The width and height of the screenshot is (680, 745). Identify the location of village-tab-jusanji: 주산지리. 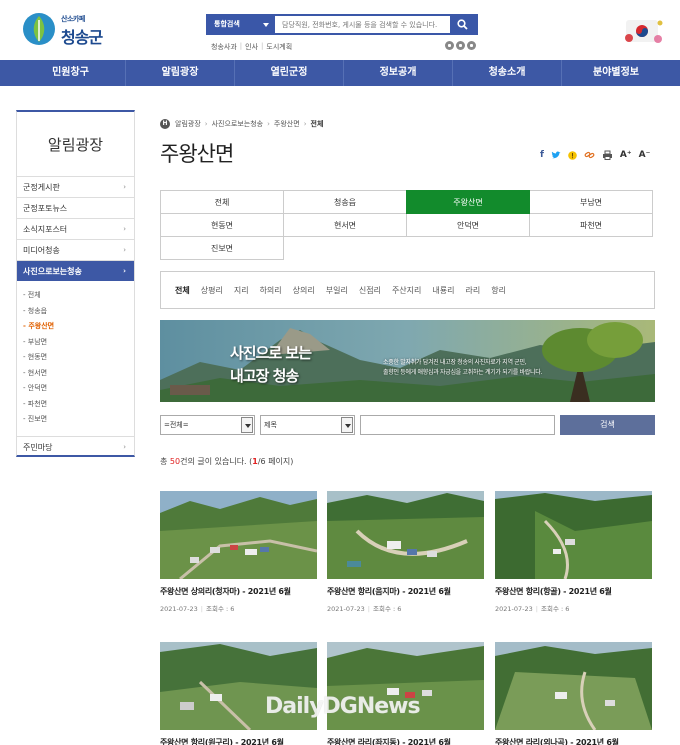
(406, 290).